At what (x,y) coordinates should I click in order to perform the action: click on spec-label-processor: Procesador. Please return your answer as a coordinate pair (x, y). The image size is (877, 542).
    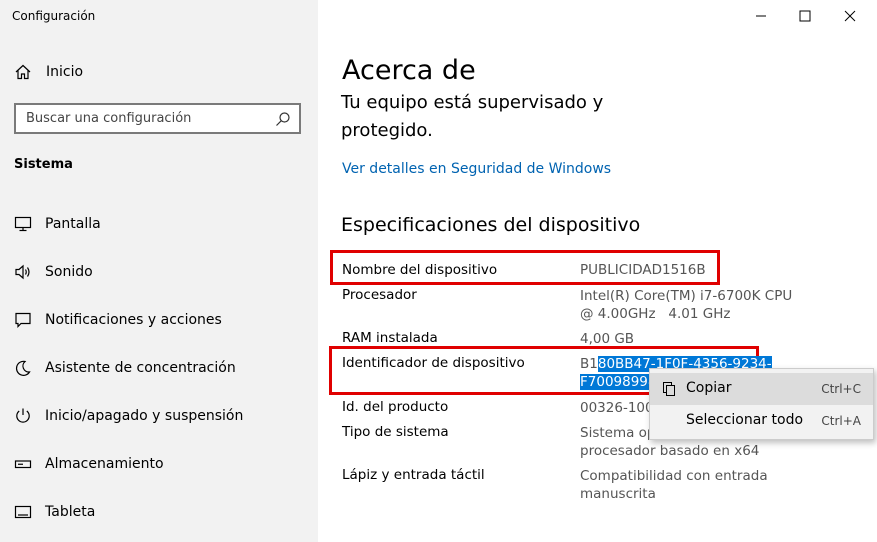
    Looking at the image, I should click on (379, 295).